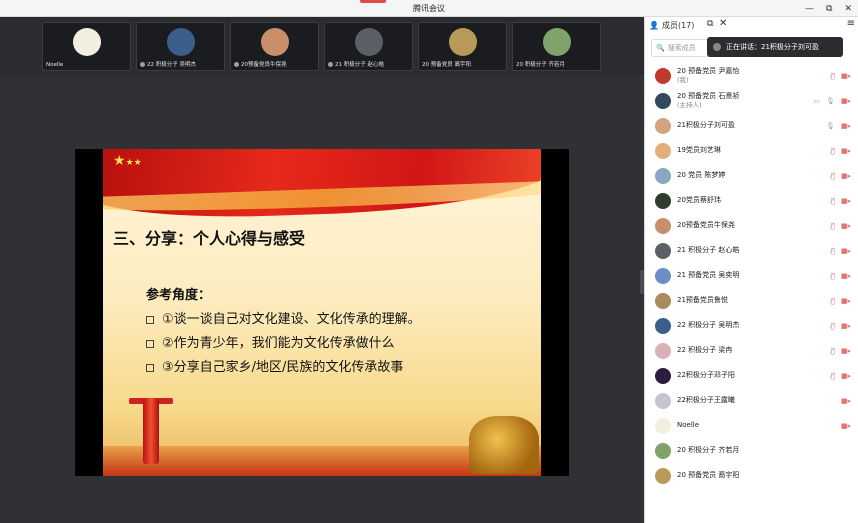 The width and height of the screenshot is (858, 523). I want to click on member-row: 22 积极分子 梁冉 🎙̸ ■▸, so click(751, 350).